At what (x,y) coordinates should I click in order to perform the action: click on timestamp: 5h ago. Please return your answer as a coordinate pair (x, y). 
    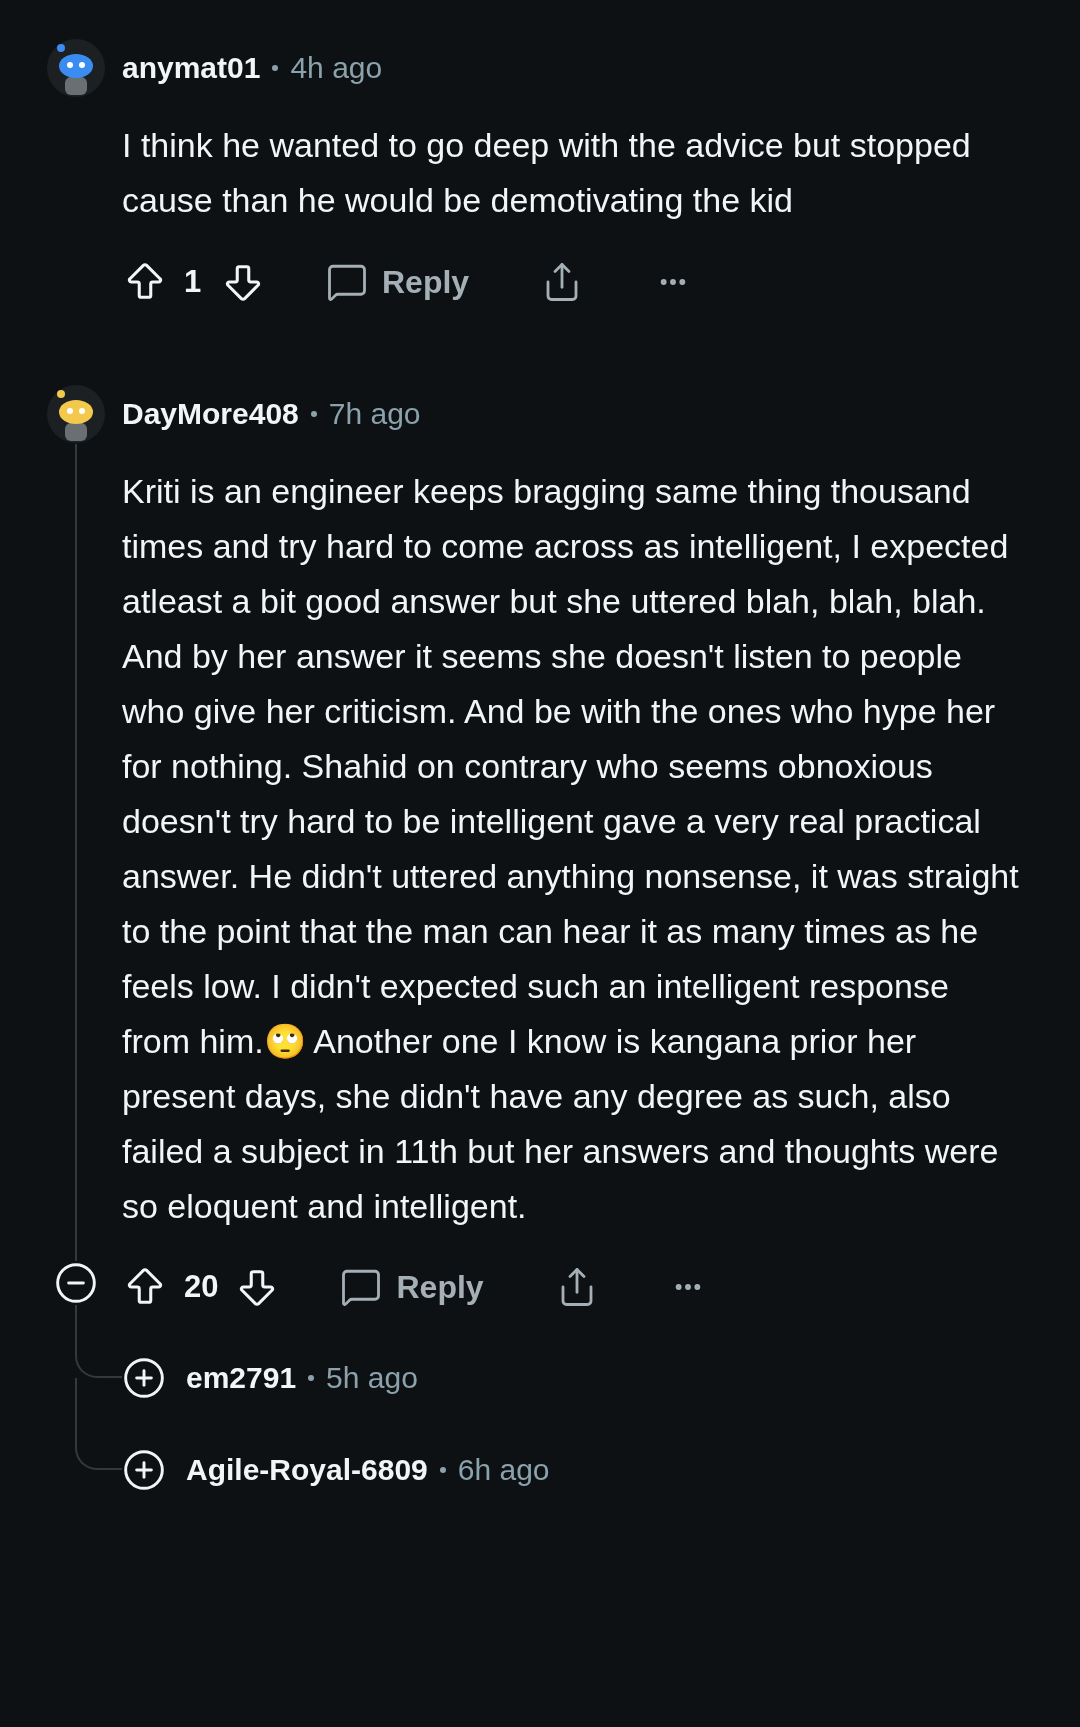
    Looking at the image, I should click on (372, 1378).